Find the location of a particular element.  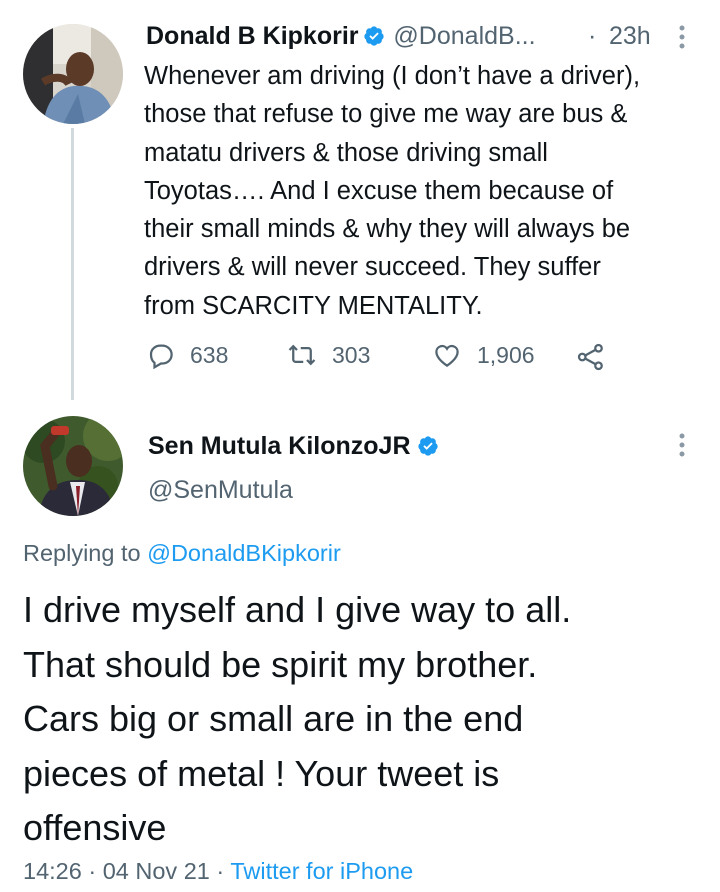

tweet-date: 04 Nov 21 is located at coordinates (156, 871).